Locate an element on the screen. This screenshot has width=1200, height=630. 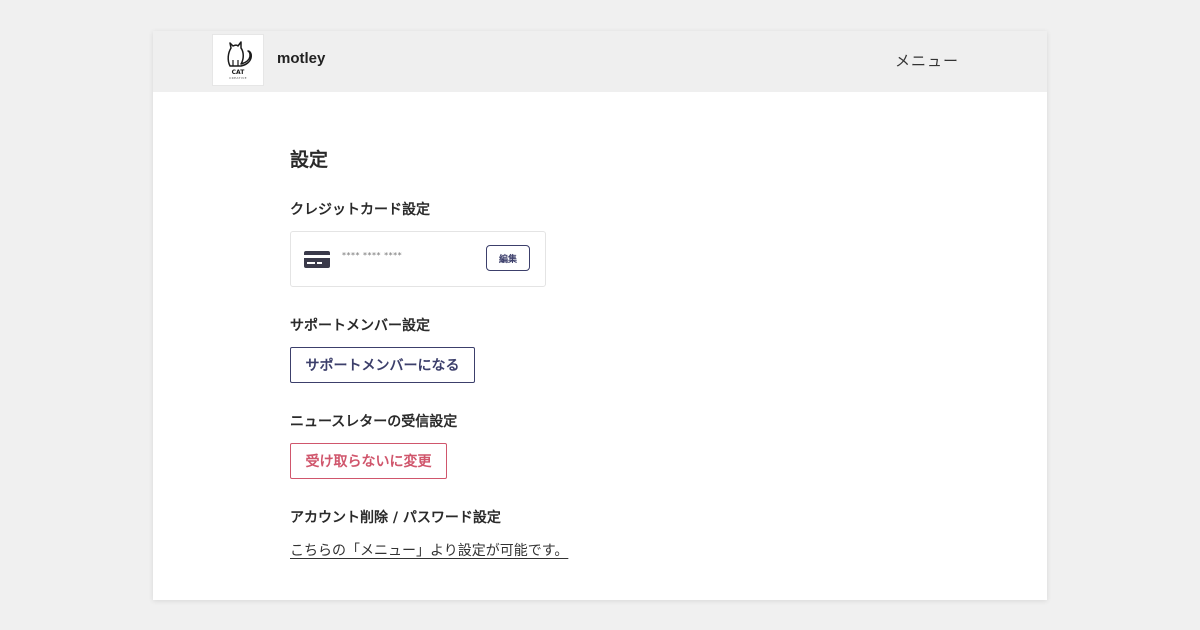
page-title: 設定 is located at coordinates (309, 160).